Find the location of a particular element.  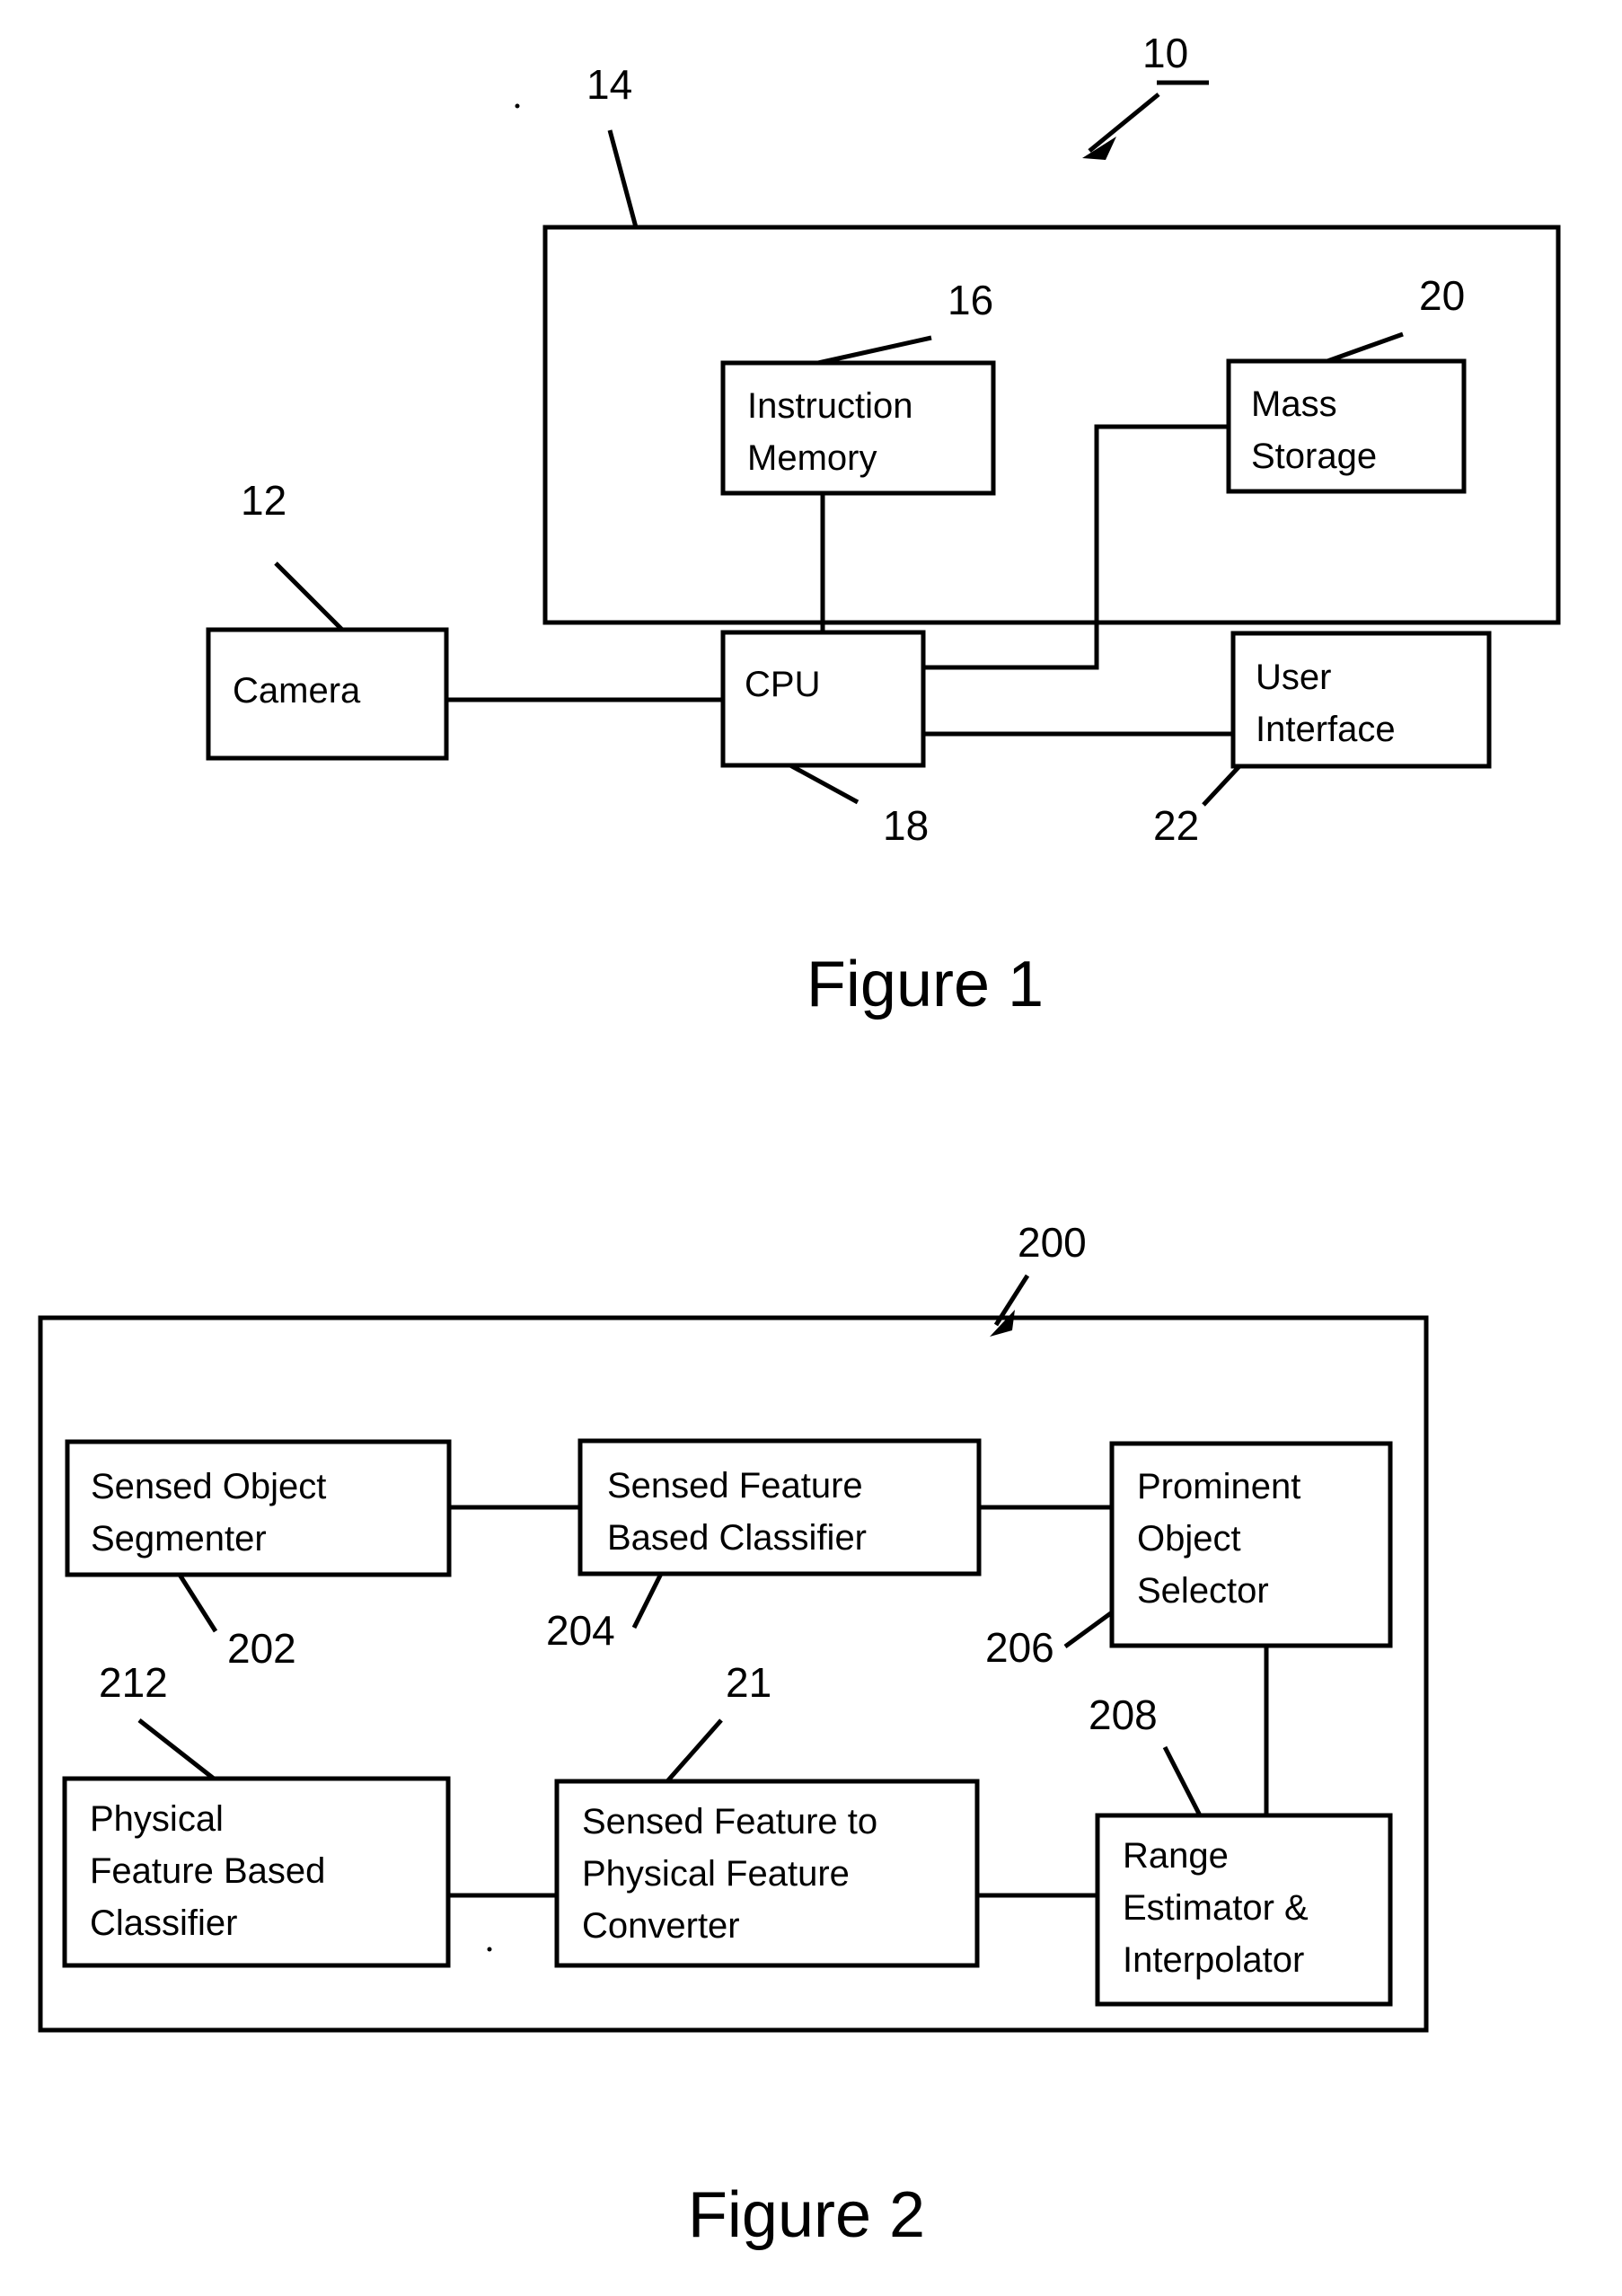

ref-number-21: 21 is located at coordinates (748, 1682).